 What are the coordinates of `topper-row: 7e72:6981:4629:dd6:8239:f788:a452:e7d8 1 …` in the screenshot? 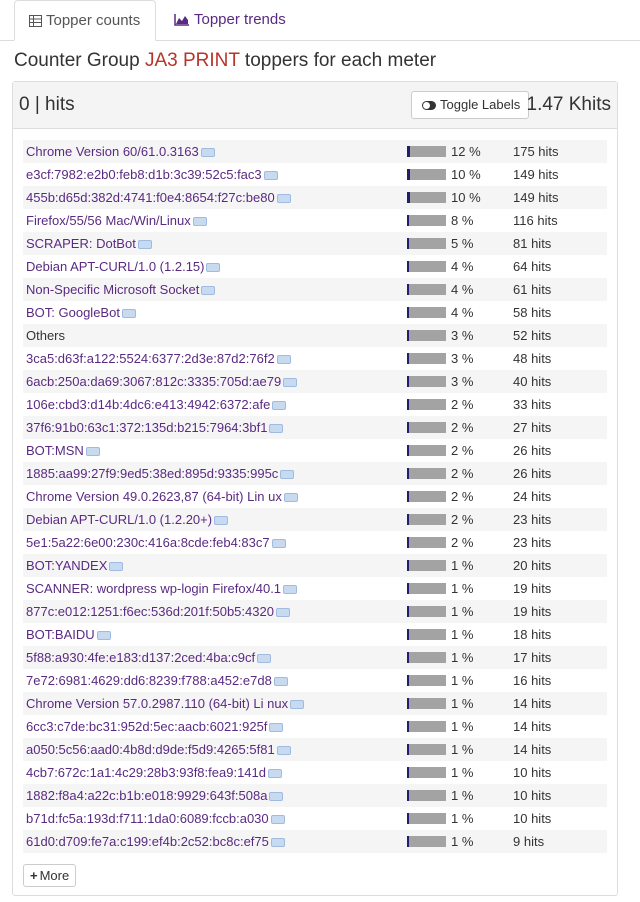 It's located at (315, 680).